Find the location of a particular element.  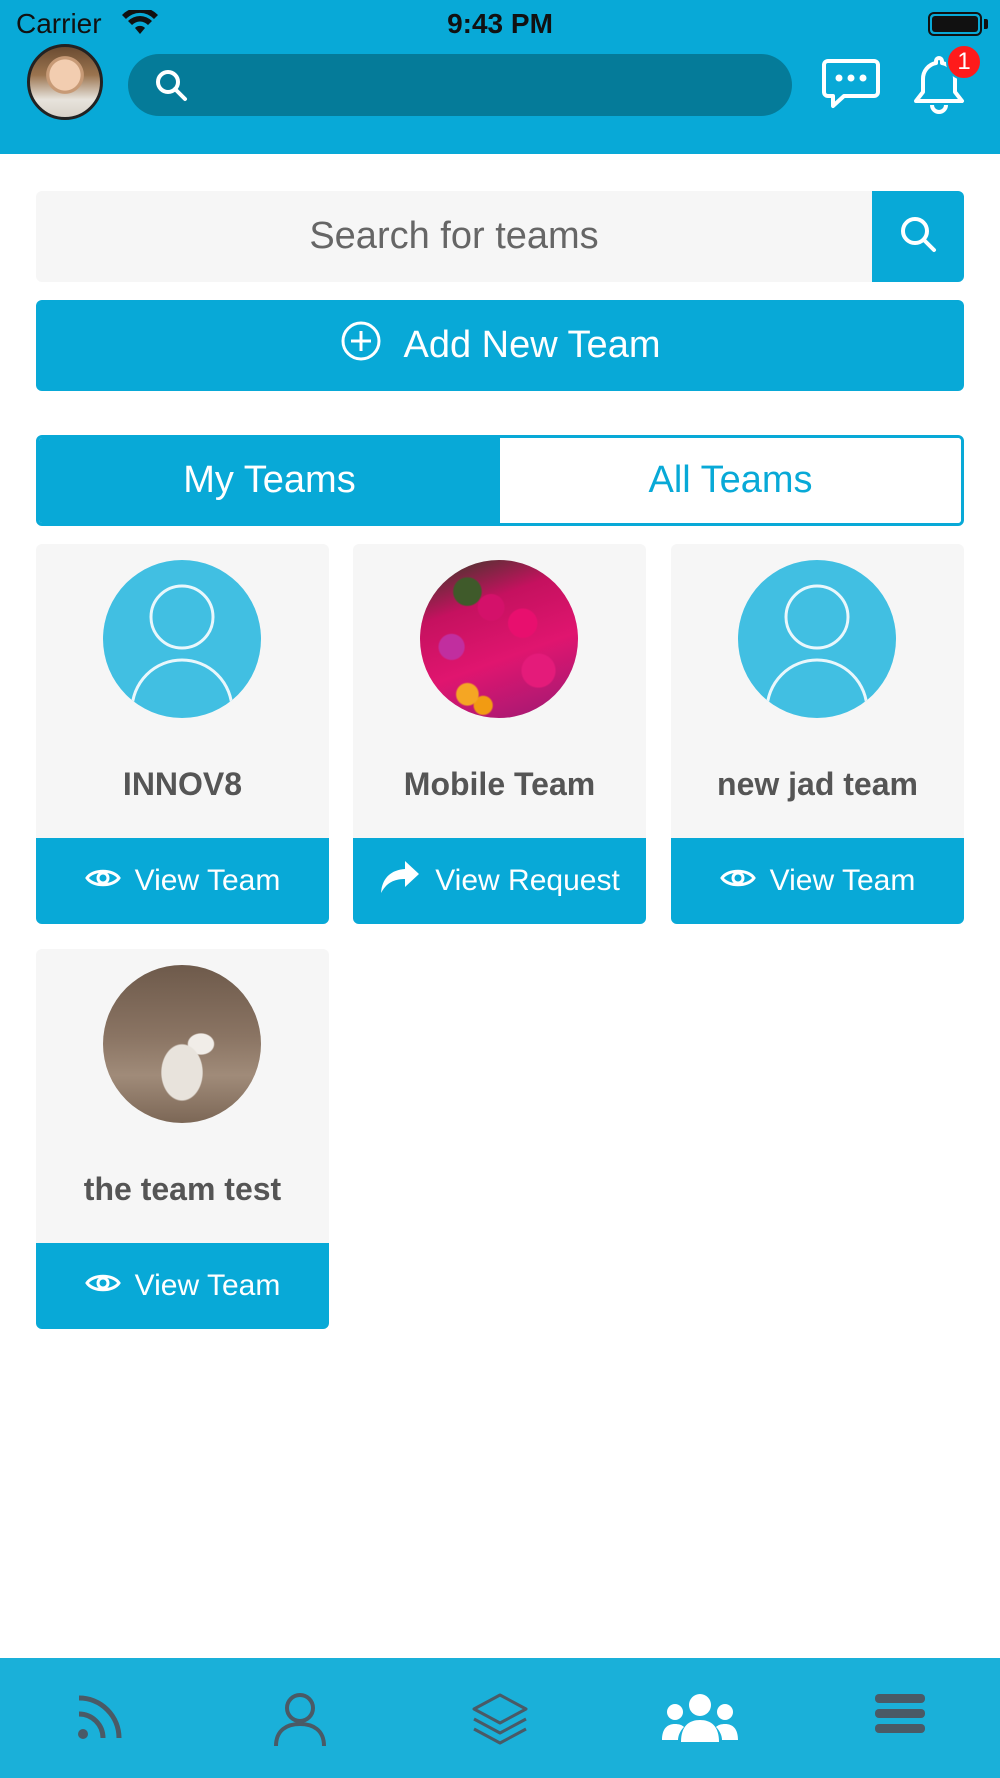

notification-badge: 1 is located at coordinates (964, 62).